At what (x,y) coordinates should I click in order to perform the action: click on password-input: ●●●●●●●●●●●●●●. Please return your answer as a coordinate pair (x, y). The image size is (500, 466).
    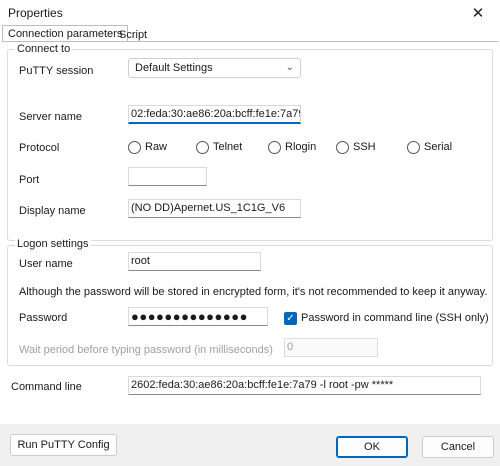
    Looking at the image, I should click on (198, 316).